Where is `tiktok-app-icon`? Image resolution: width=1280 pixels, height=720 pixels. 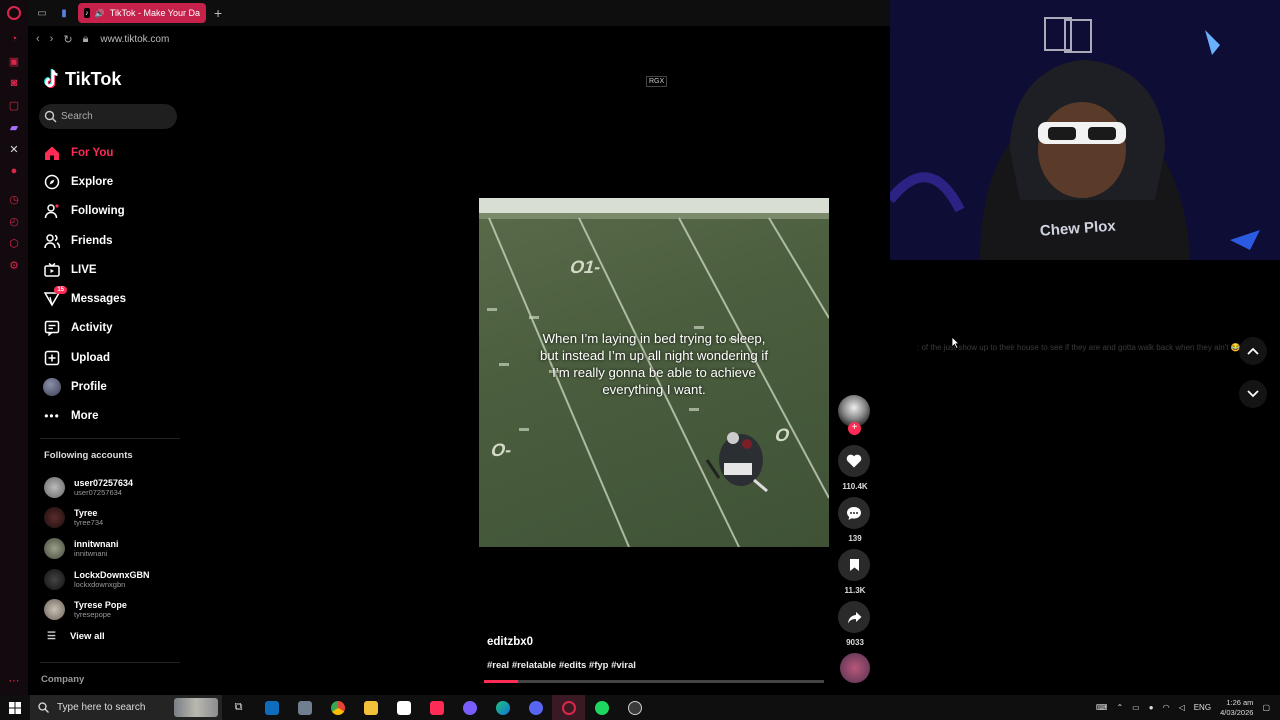 tiktok-app-icon is located at coordinates (436, 707).